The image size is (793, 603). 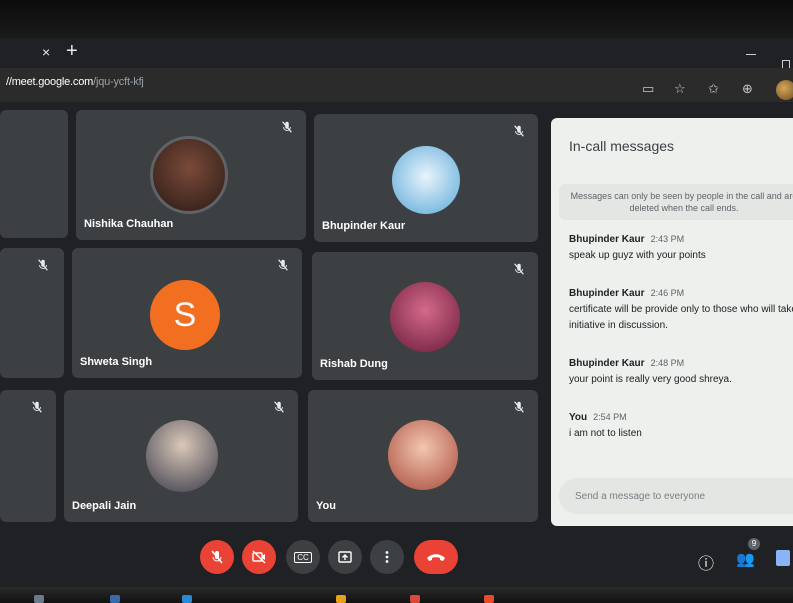 What do you see at coordinates (648, 89) in the screenshot?
I see `camera-icon: ▭` at bounding box center [648, 89].